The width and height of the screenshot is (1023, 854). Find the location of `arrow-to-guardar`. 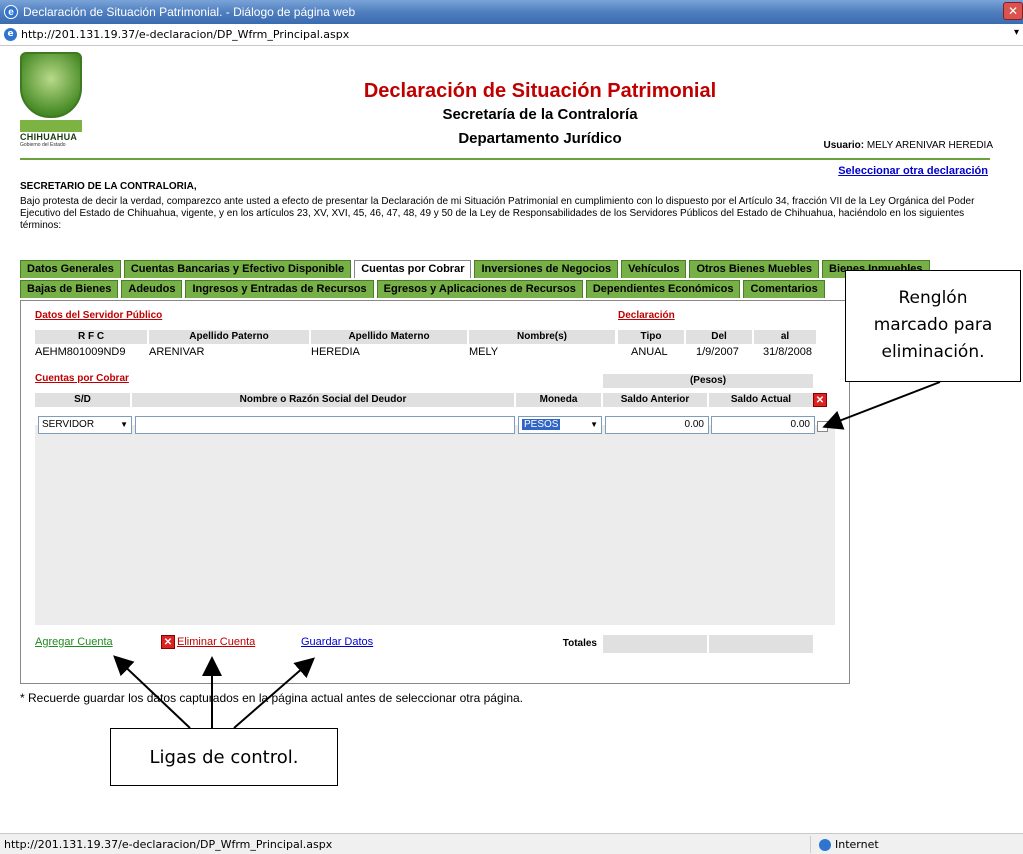

arrow-to-guardar is located at coordinates (274, 693).